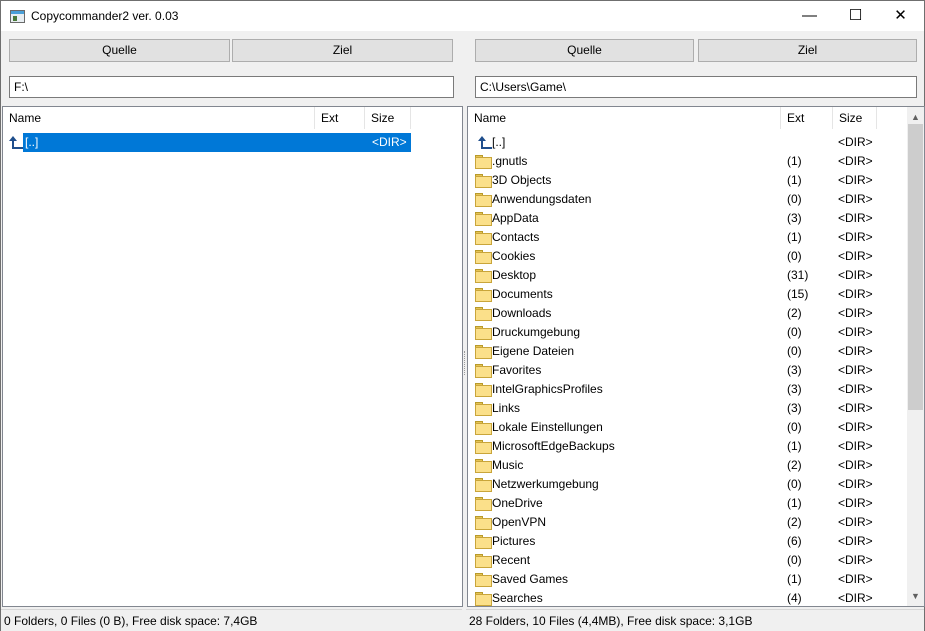 The image size is (925, 631). Describe the element at coordinates (687, 427) in the screenshot. I see `list-item: Lokale Einstellungen (0) <DIR>` at that location.